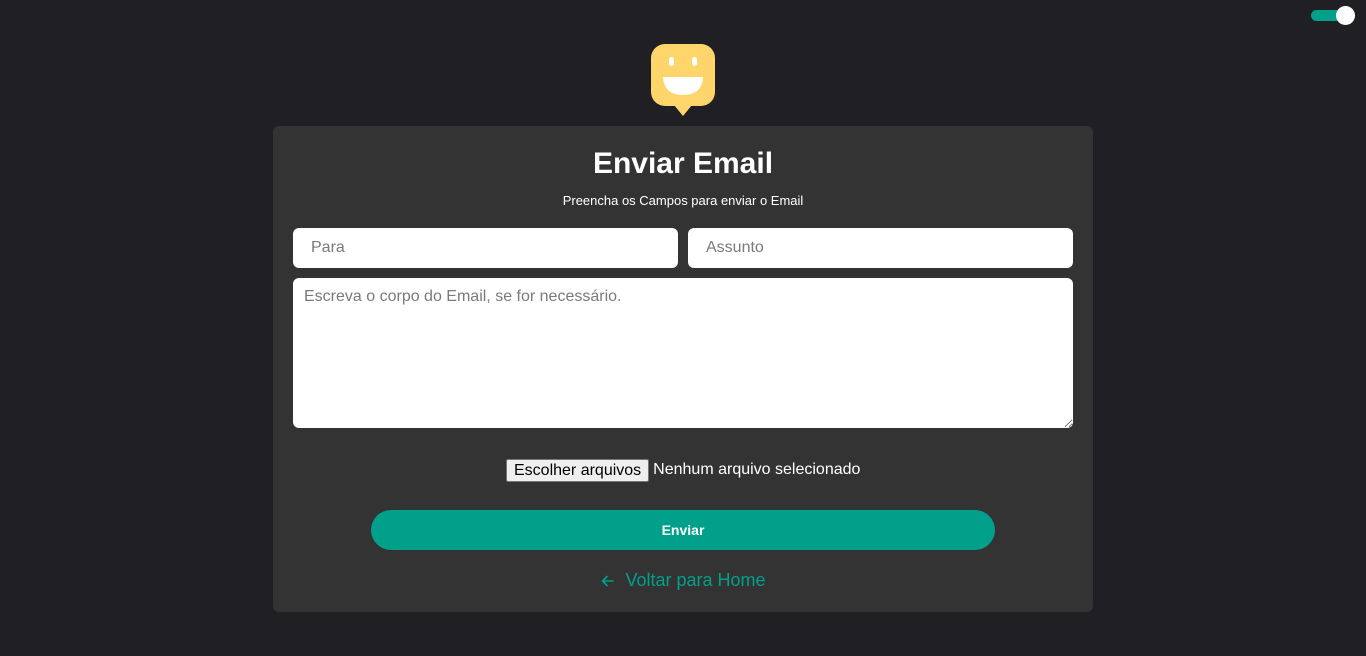 The height and width of the screenshot is (656, 1366). I want to click on toggle-knob, so click(1345, 15).